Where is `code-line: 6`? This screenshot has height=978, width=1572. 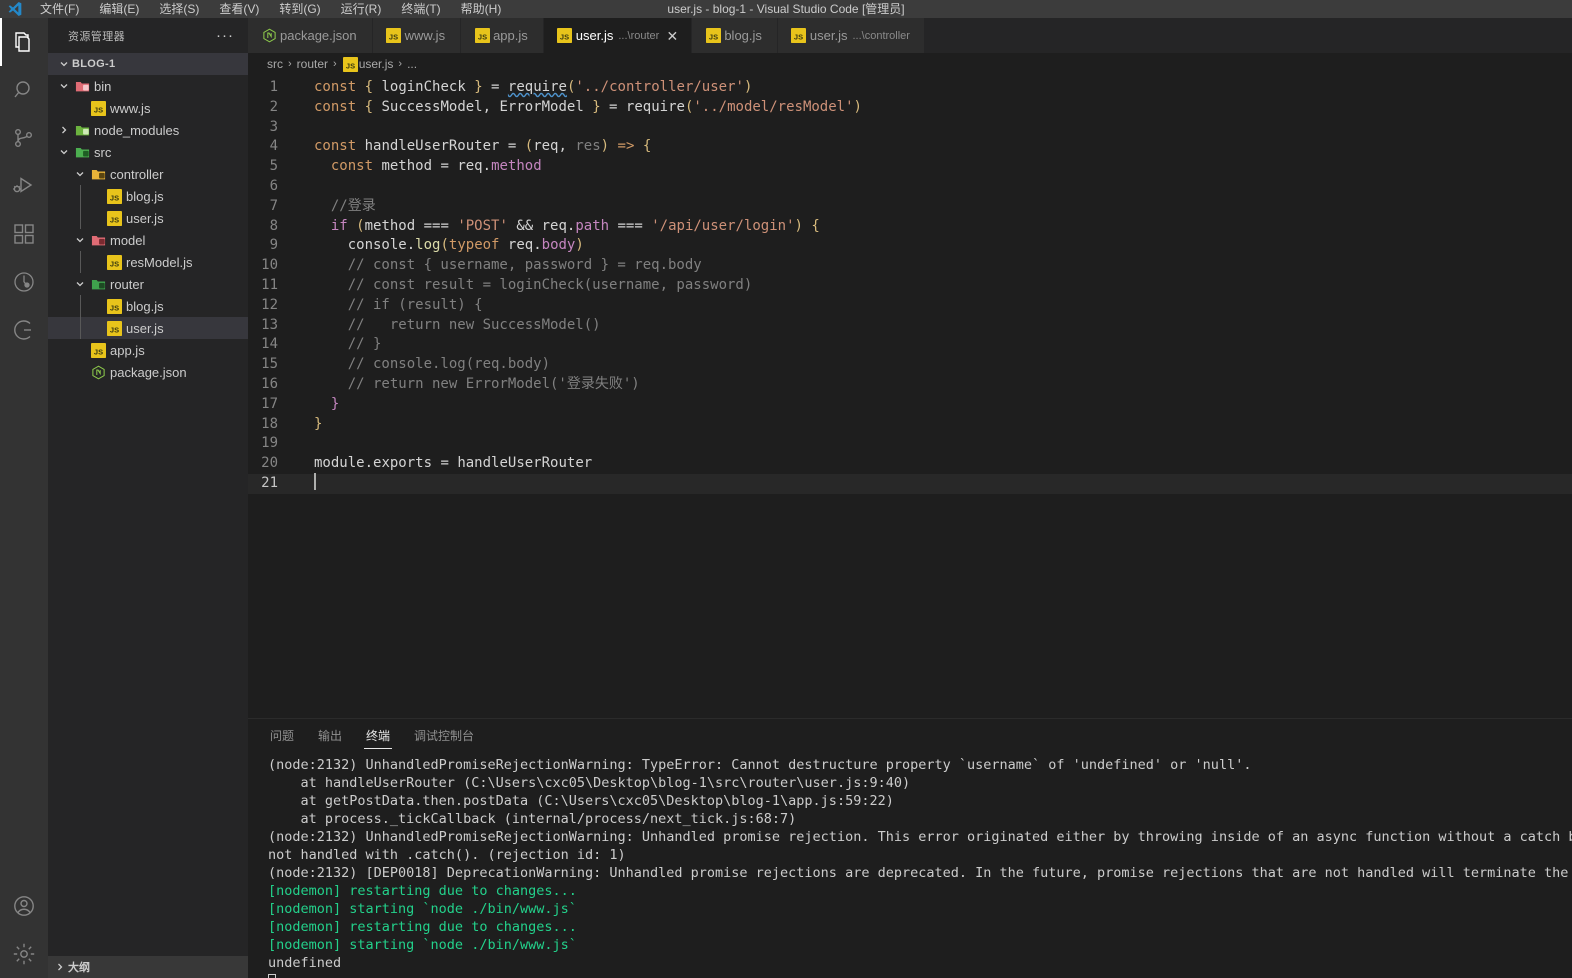
code-line: 6 is located at coordinates (910, 187).